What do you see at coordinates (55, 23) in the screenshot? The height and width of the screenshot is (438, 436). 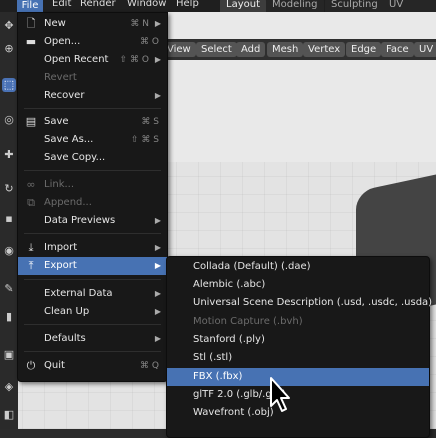 I see `menu-item-label: New` at bounding box center [55, 23].